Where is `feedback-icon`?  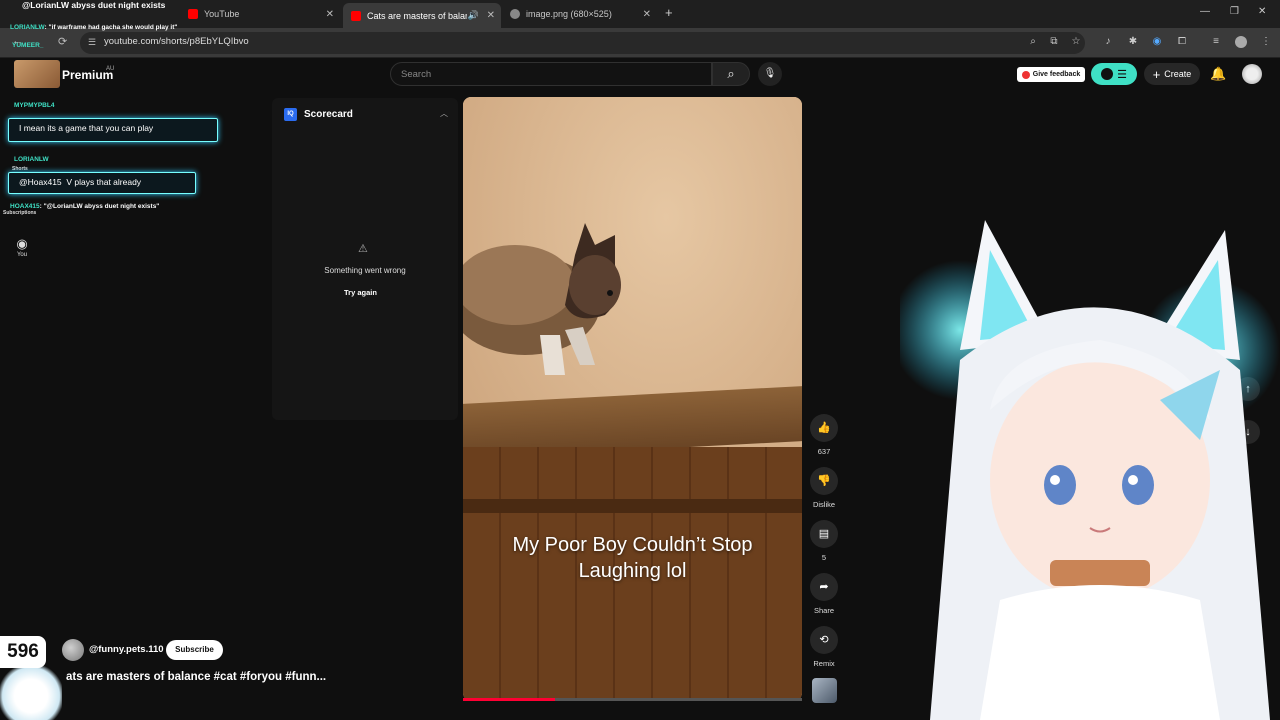
feedback-icon is located at coordinates (1025, 74).